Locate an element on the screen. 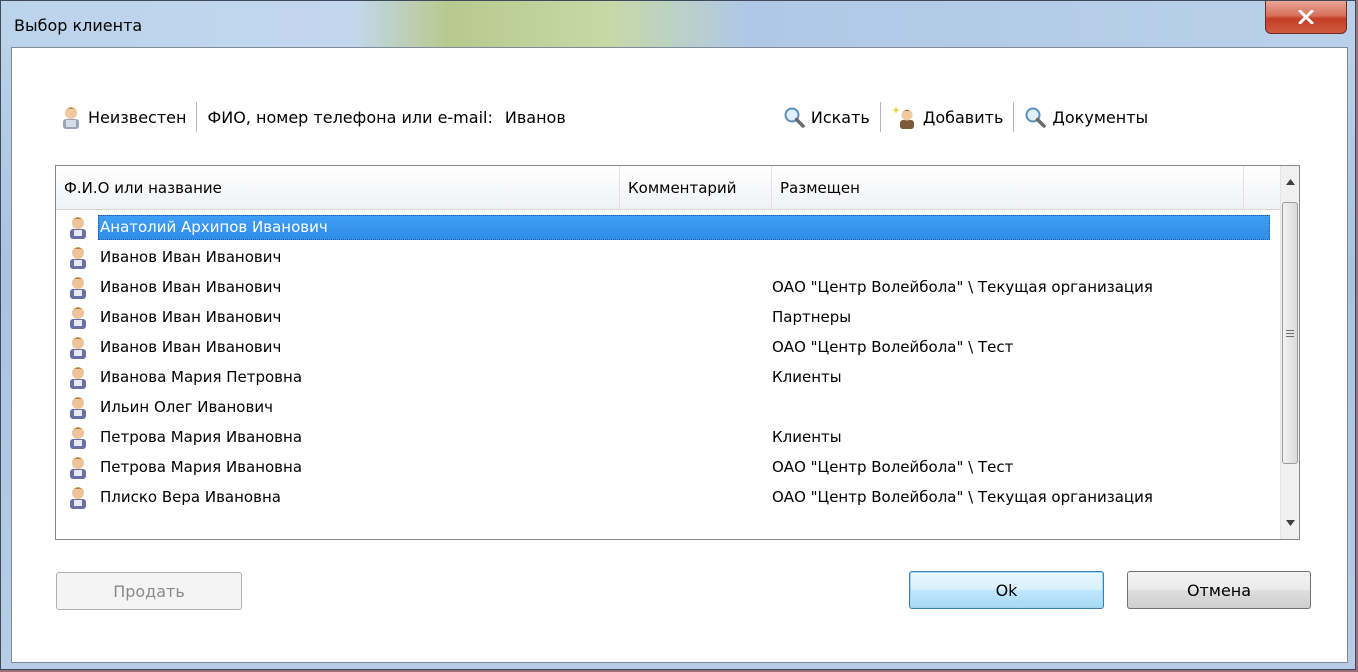 The height and width of the screenshot is (672, 1358). vertical-scrollbar is located at coordinates (1289, 352).